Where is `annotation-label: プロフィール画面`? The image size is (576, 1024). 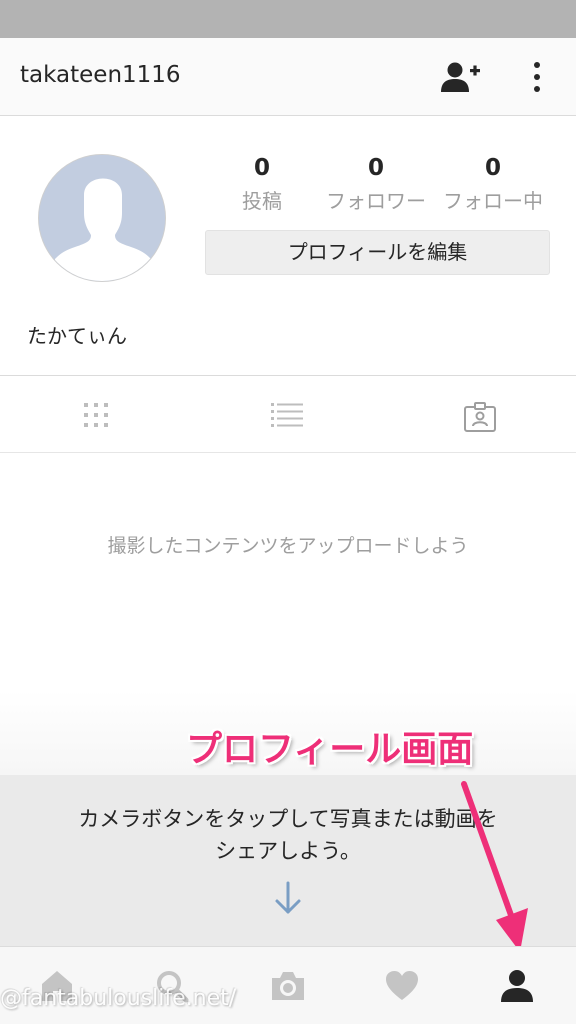 annotation-label: プロフィール画面 is located at coordinates (330, 749).